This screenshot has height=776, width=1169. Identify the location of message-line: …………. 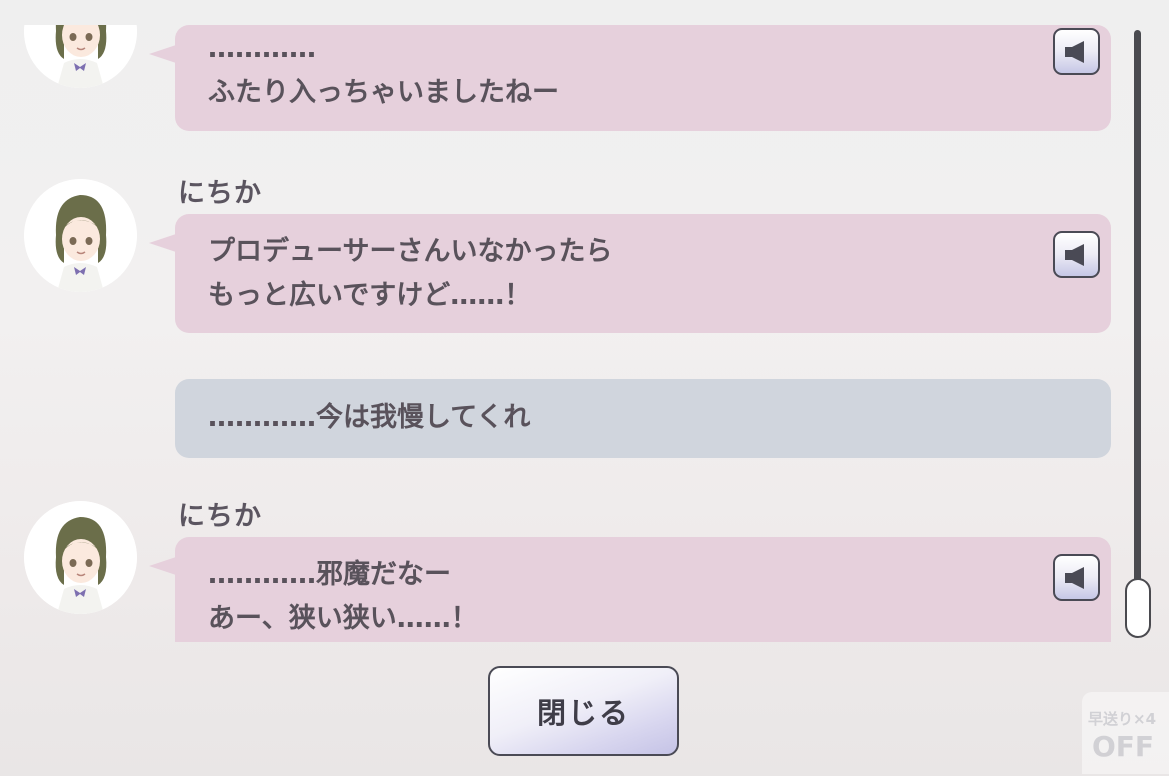
(262, 48).